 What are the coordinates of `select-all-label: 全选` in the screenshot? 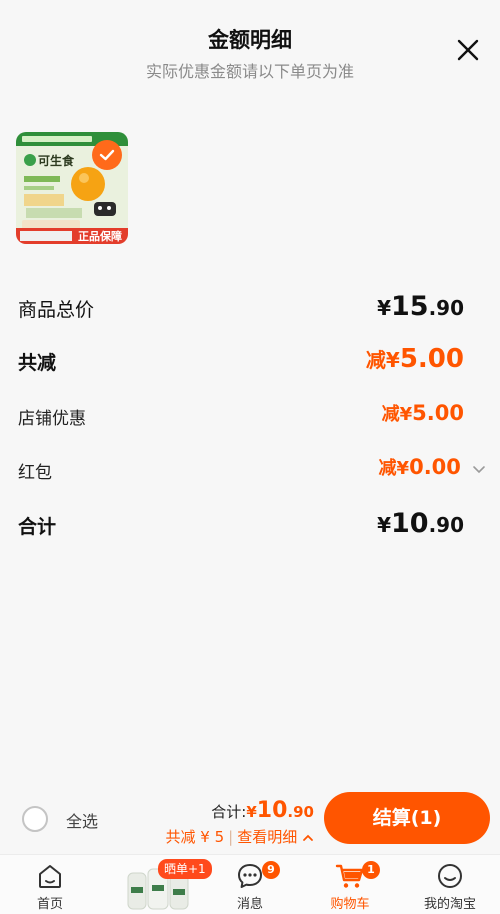 It's located at (82, 820).